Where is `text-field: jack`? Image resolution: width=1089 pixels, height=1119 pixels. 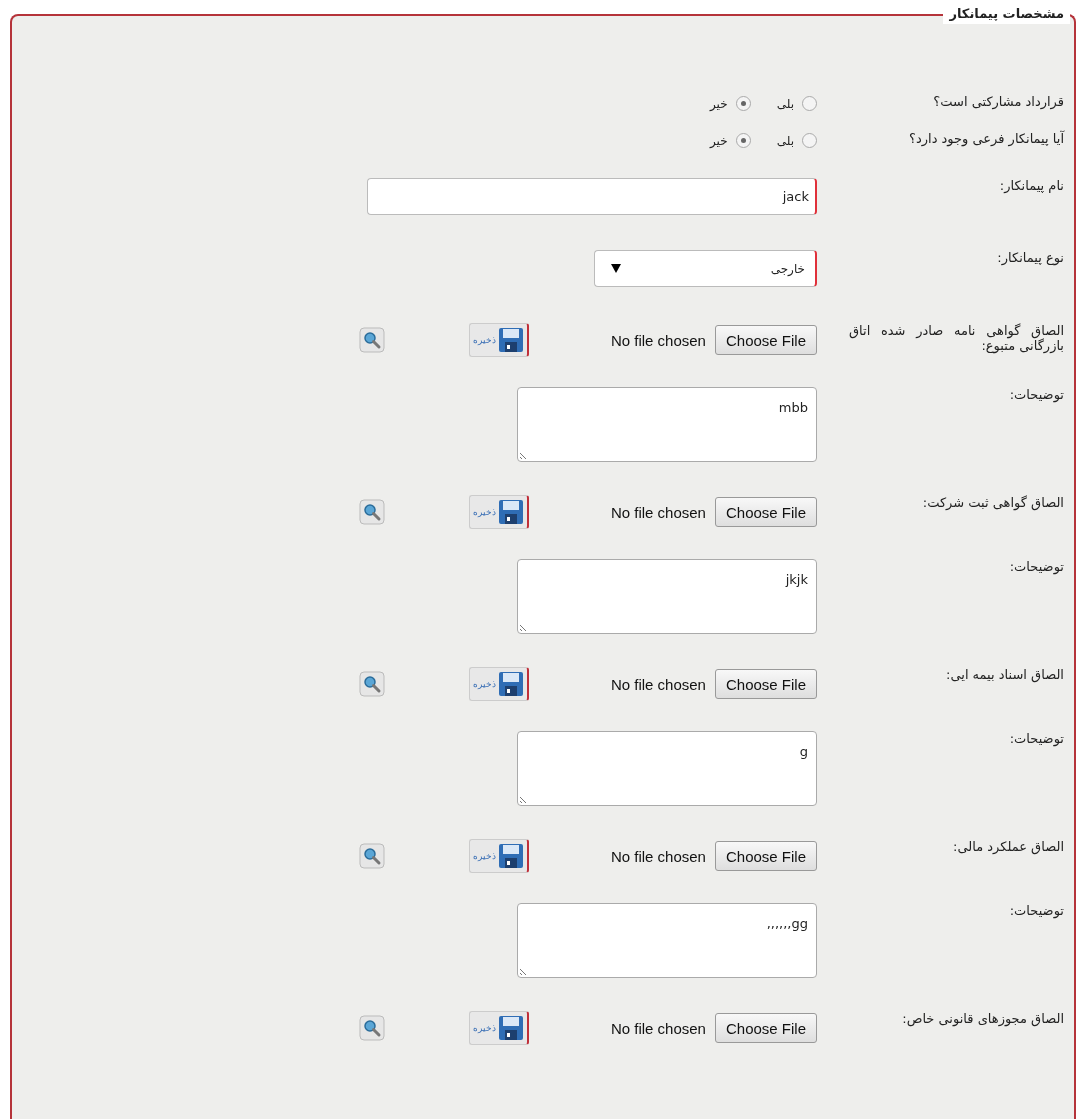
text-field: jack is located at coordinates (592, 196).